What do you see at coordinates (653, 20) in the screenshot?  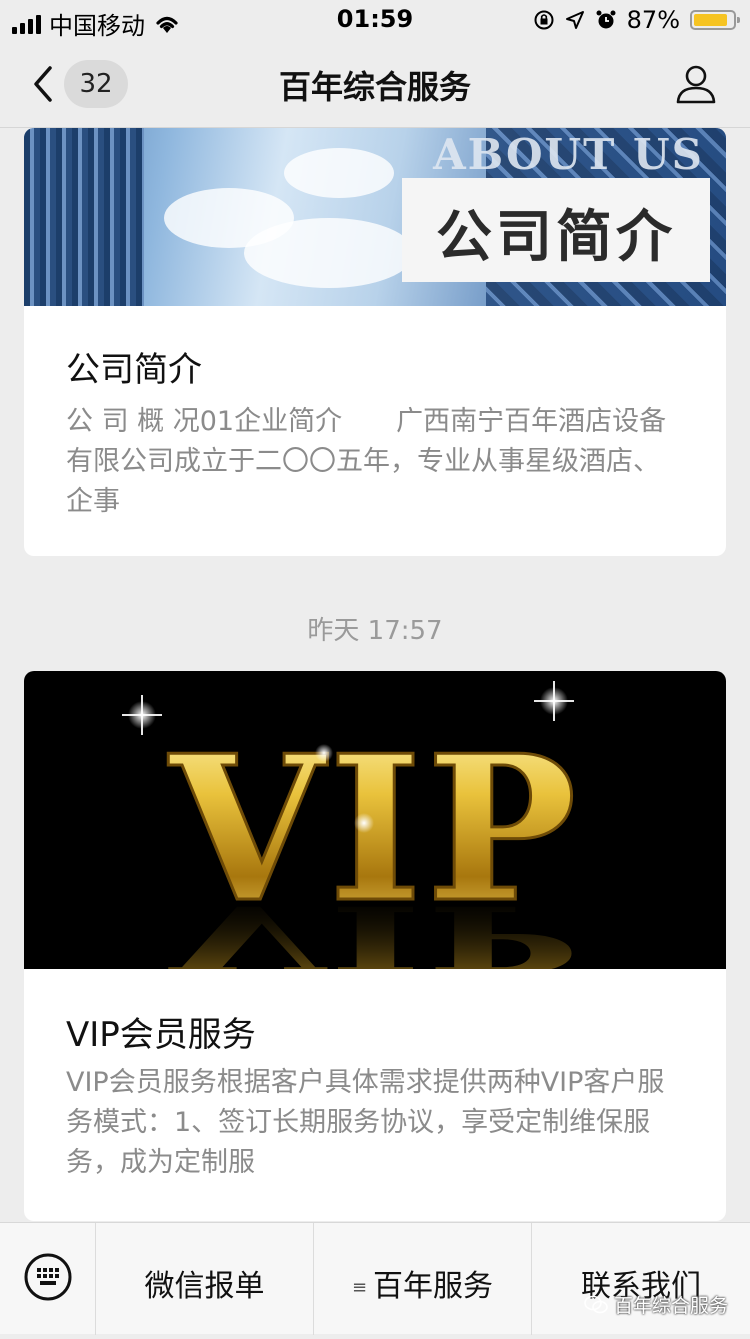 I see `battery-percent: 87%` at bounding box center [653, 20].